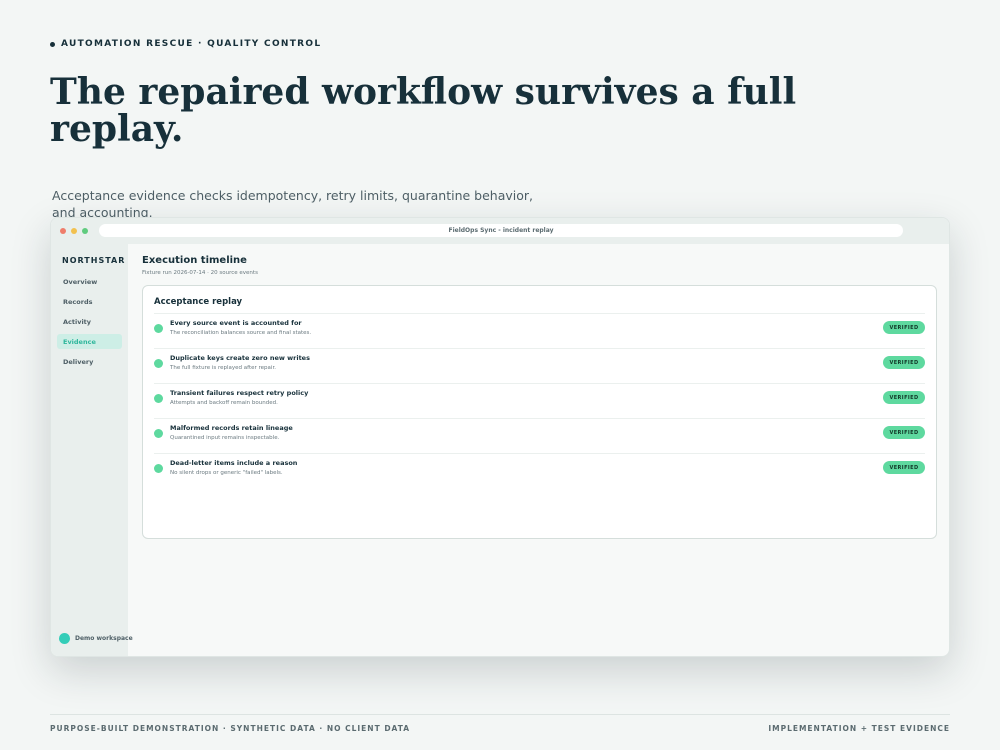 The height and width of the screenshot is (750, 1000). Describe the element at coordinates (239, 393) in the screenshot. I see `list-item-title: Transient failures respect retry policy` at that location.